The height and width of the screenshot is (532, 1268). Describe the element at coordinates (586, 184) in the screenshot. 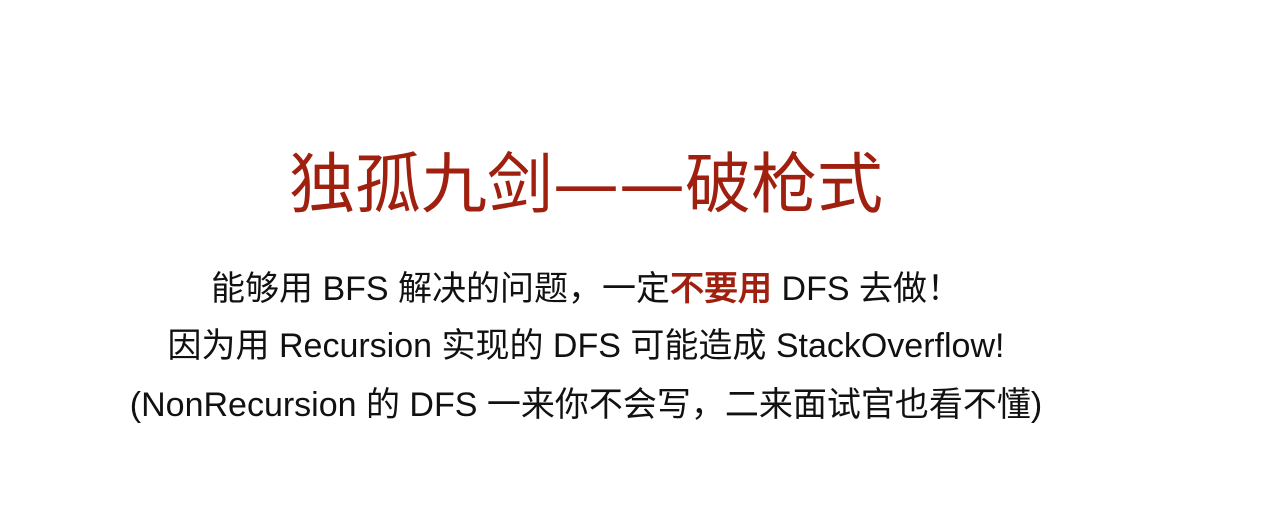

I see `slide-title: 独孤九剑——破枪式` at that location.